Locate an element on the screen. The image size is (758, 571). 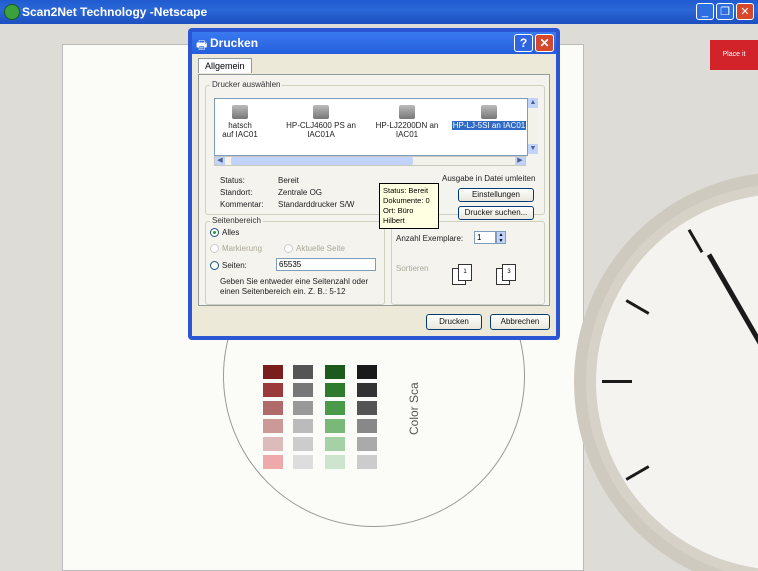
pages-input is located at coordinates (326, 264).